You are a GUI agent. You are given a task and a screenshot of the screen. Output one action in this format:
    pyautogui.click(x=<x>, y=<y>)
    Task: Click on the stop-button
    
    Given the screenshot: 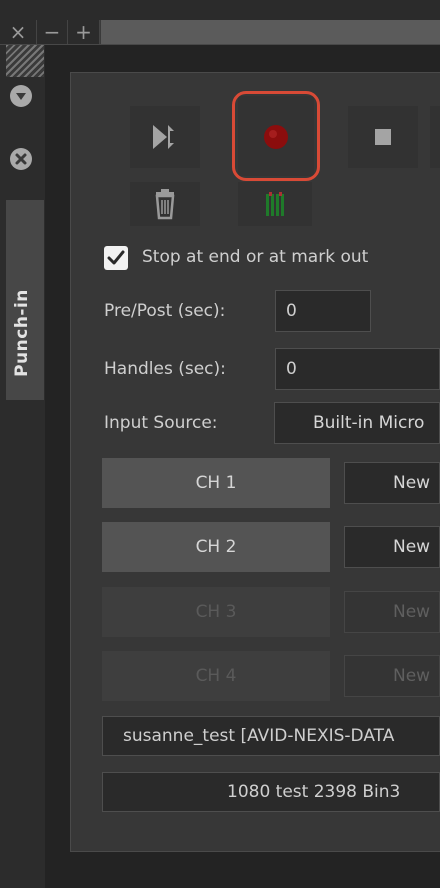 What is the action you would take?
    pyautogui.click(x=383, y=137)
    